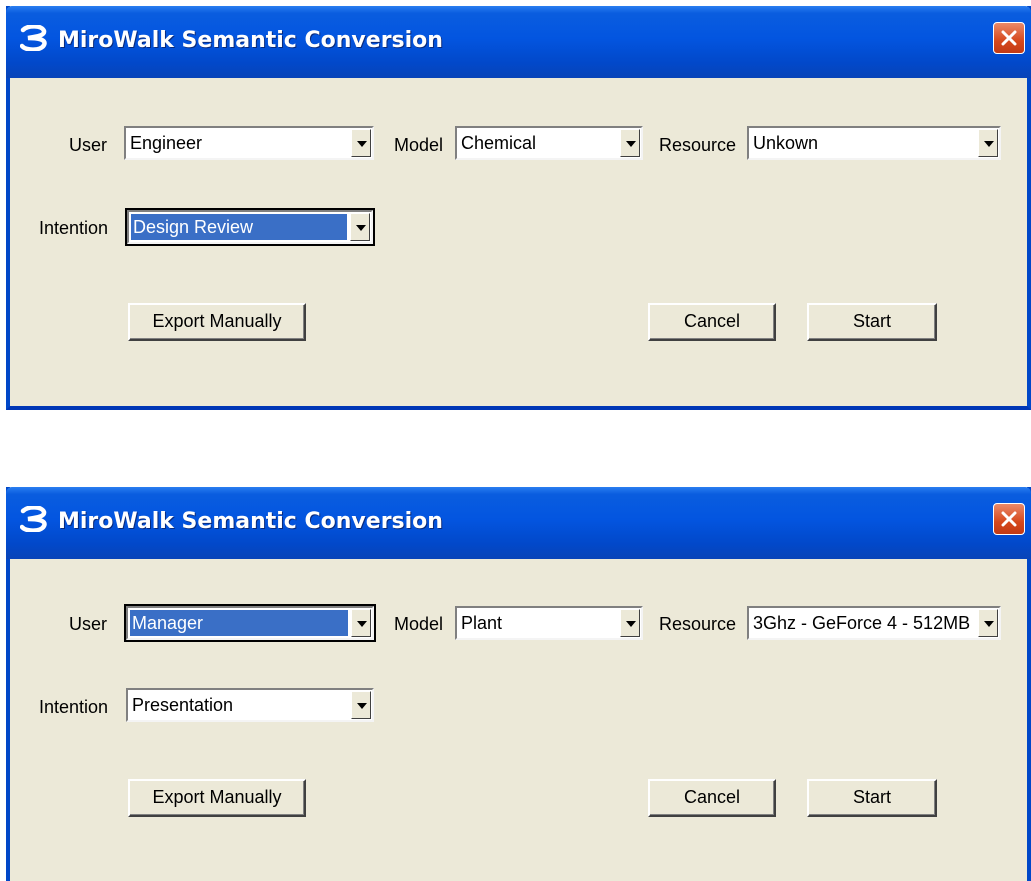 The width and height of the screenshot is (1031, 881). Describe the element at coordinates (549, 143) in the screenshot. I see `model-select: Chemical` at that location.